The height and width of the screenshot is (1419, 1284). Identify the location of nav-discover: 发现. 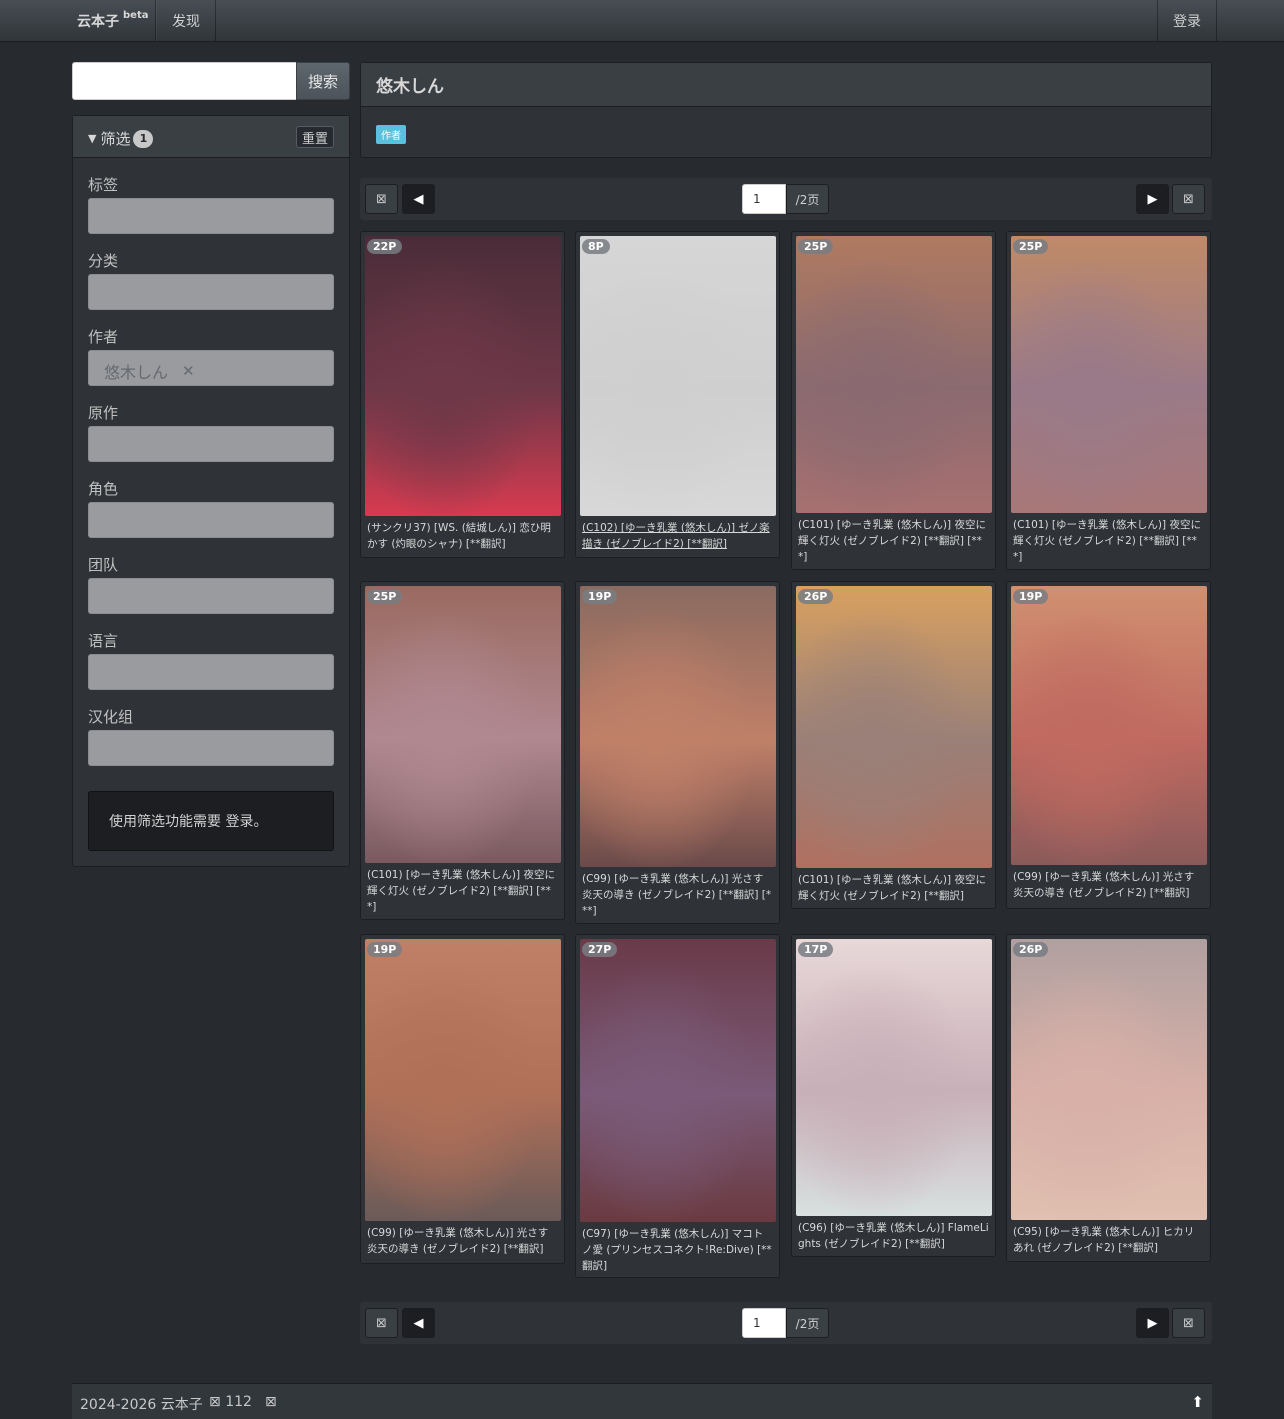
(186, 20).